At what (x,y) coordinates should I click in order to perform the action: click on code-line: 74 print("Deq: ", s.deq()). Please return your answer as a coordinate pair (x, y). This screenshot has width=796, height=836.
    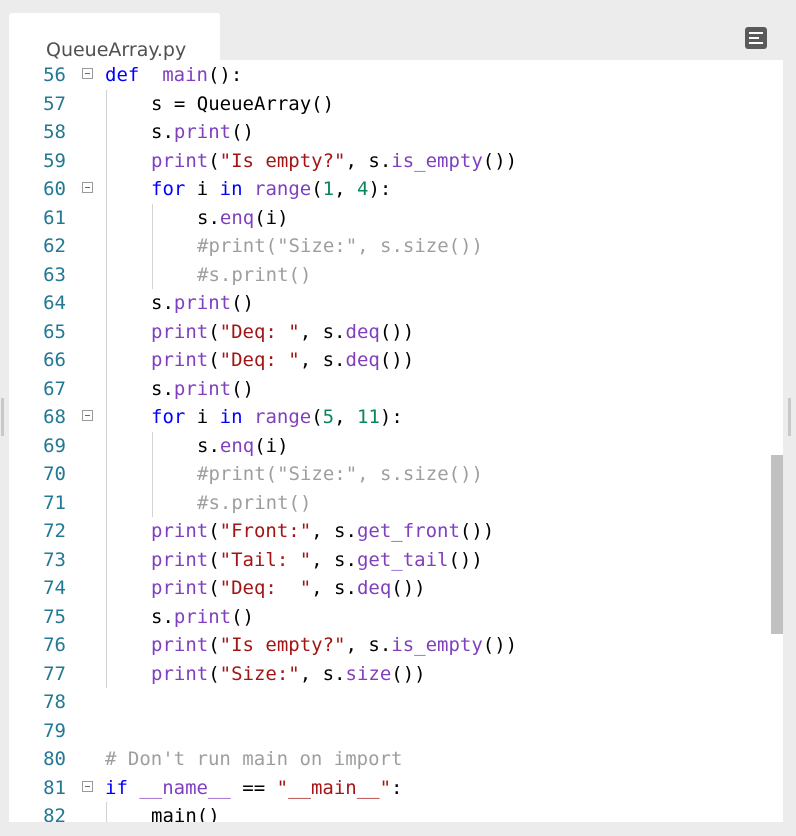
    Looking at the image, I should click on (384, 588).